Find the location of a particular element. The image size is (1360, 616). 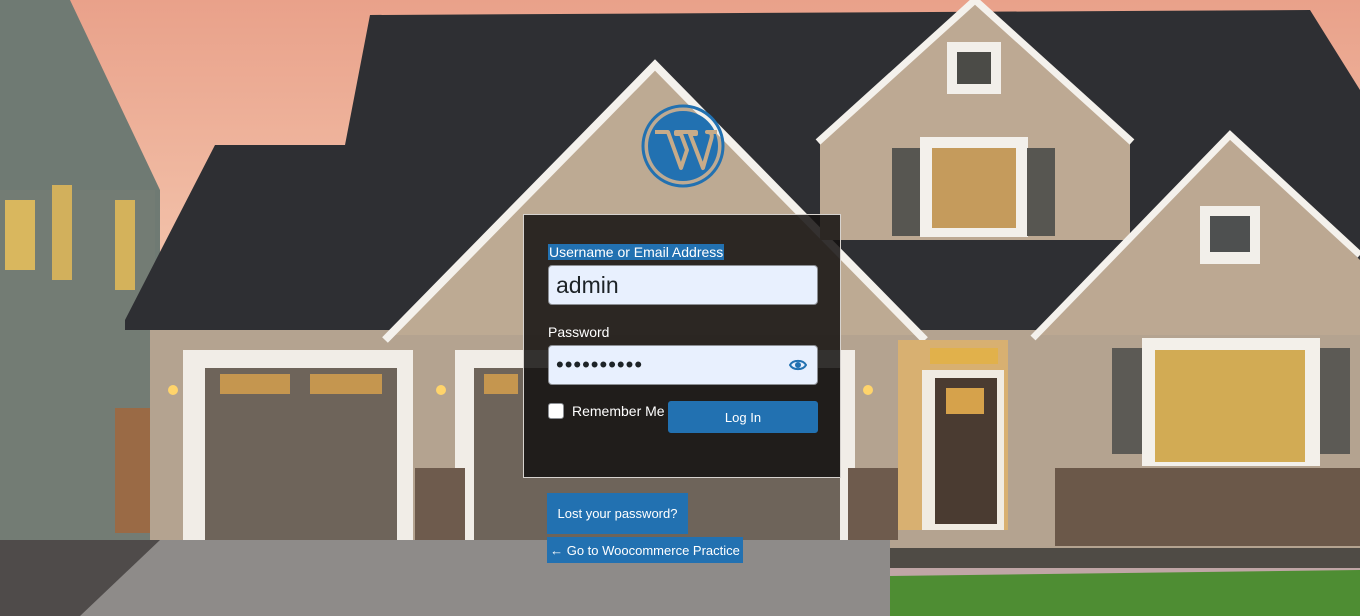

username-label: Username or Email Address is located at coordinates (636, 252).